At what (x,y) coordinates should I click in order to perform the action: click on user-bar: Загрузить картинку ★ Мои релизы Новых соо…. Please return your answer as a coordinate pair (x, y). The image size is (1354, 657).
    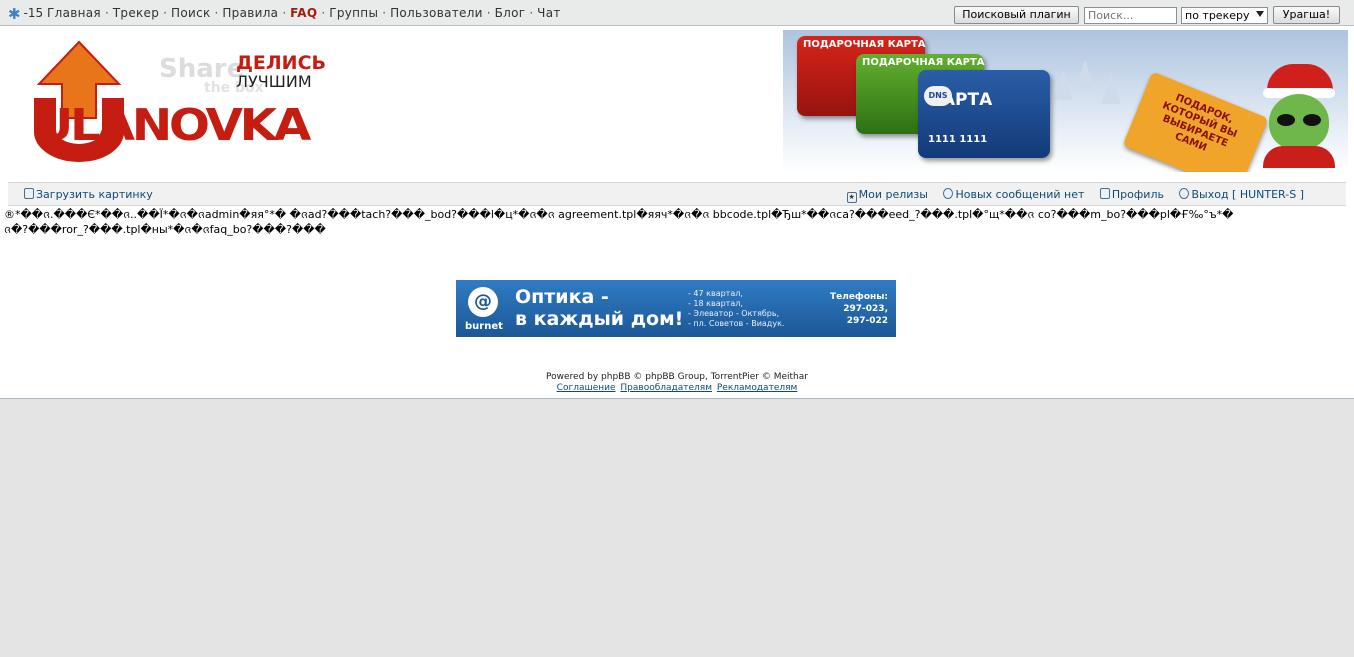
    Looking at the image, I should click on (677, 194).